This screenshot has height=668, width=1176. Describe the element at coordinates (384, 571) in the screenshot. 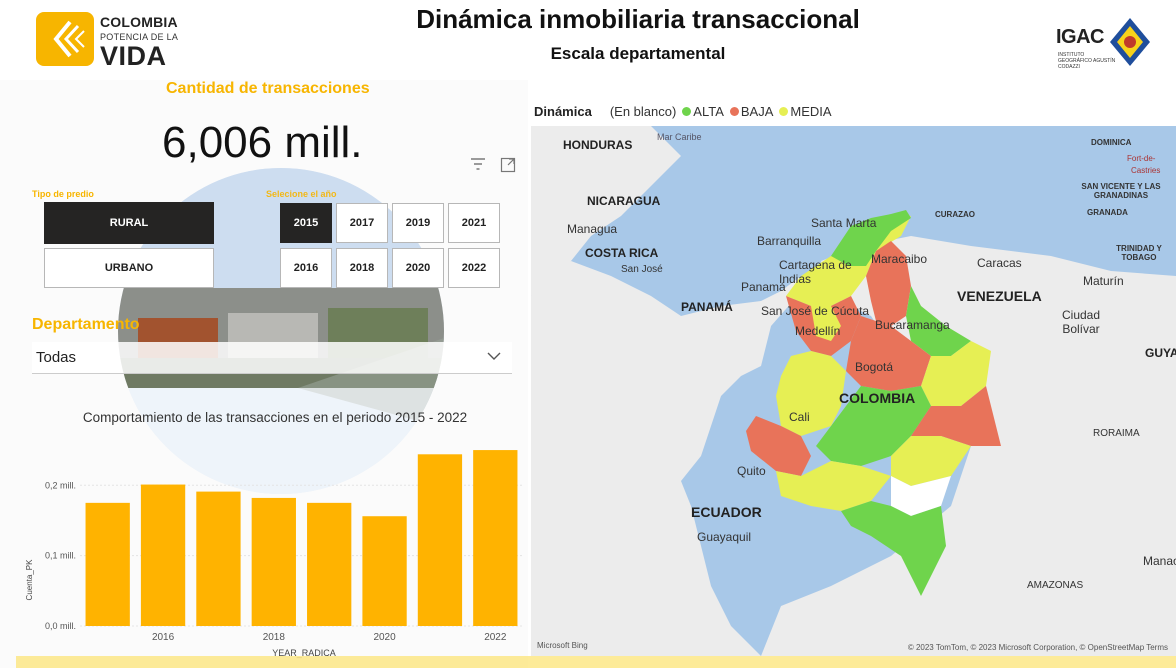

I see `bar-2020` at that location.